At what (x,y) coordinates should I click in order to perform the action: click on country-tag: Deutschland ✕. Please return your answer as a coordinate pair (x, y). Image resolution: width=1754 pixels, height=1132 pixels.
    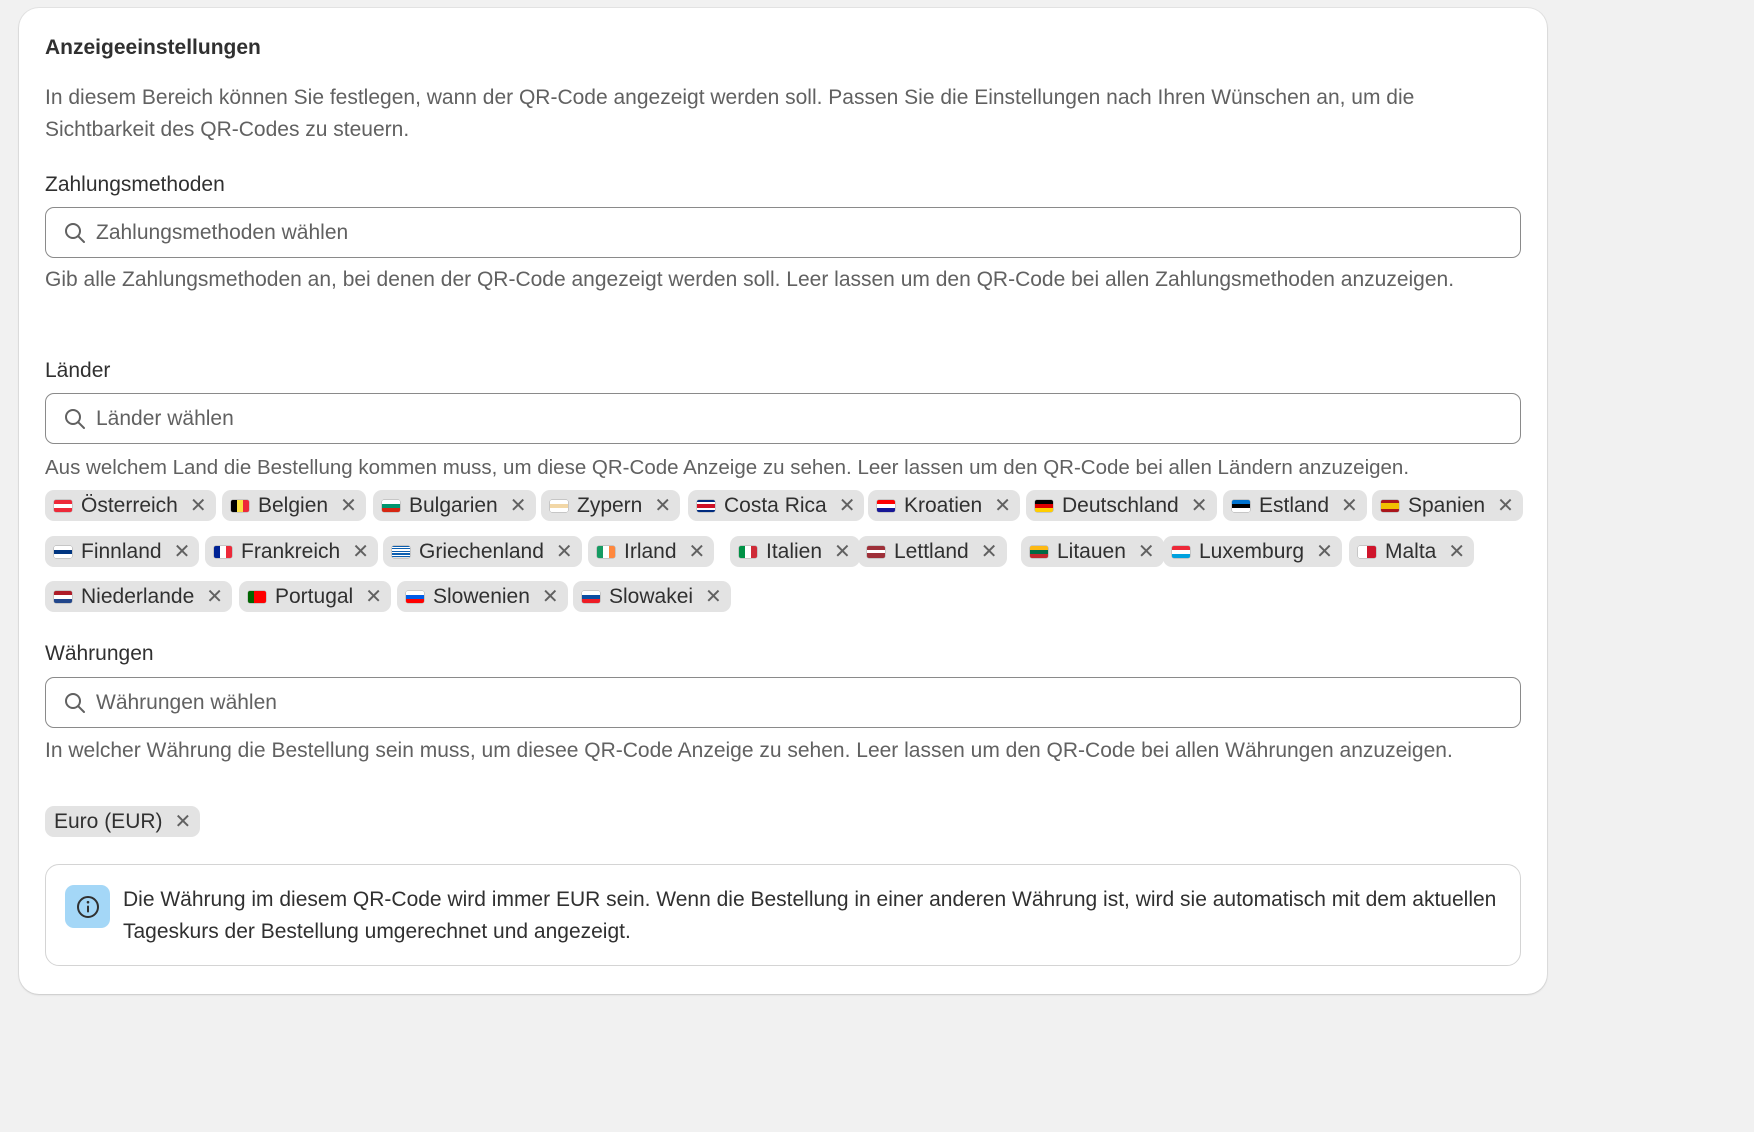
    Looking at the image, I should click on (1121, 505).